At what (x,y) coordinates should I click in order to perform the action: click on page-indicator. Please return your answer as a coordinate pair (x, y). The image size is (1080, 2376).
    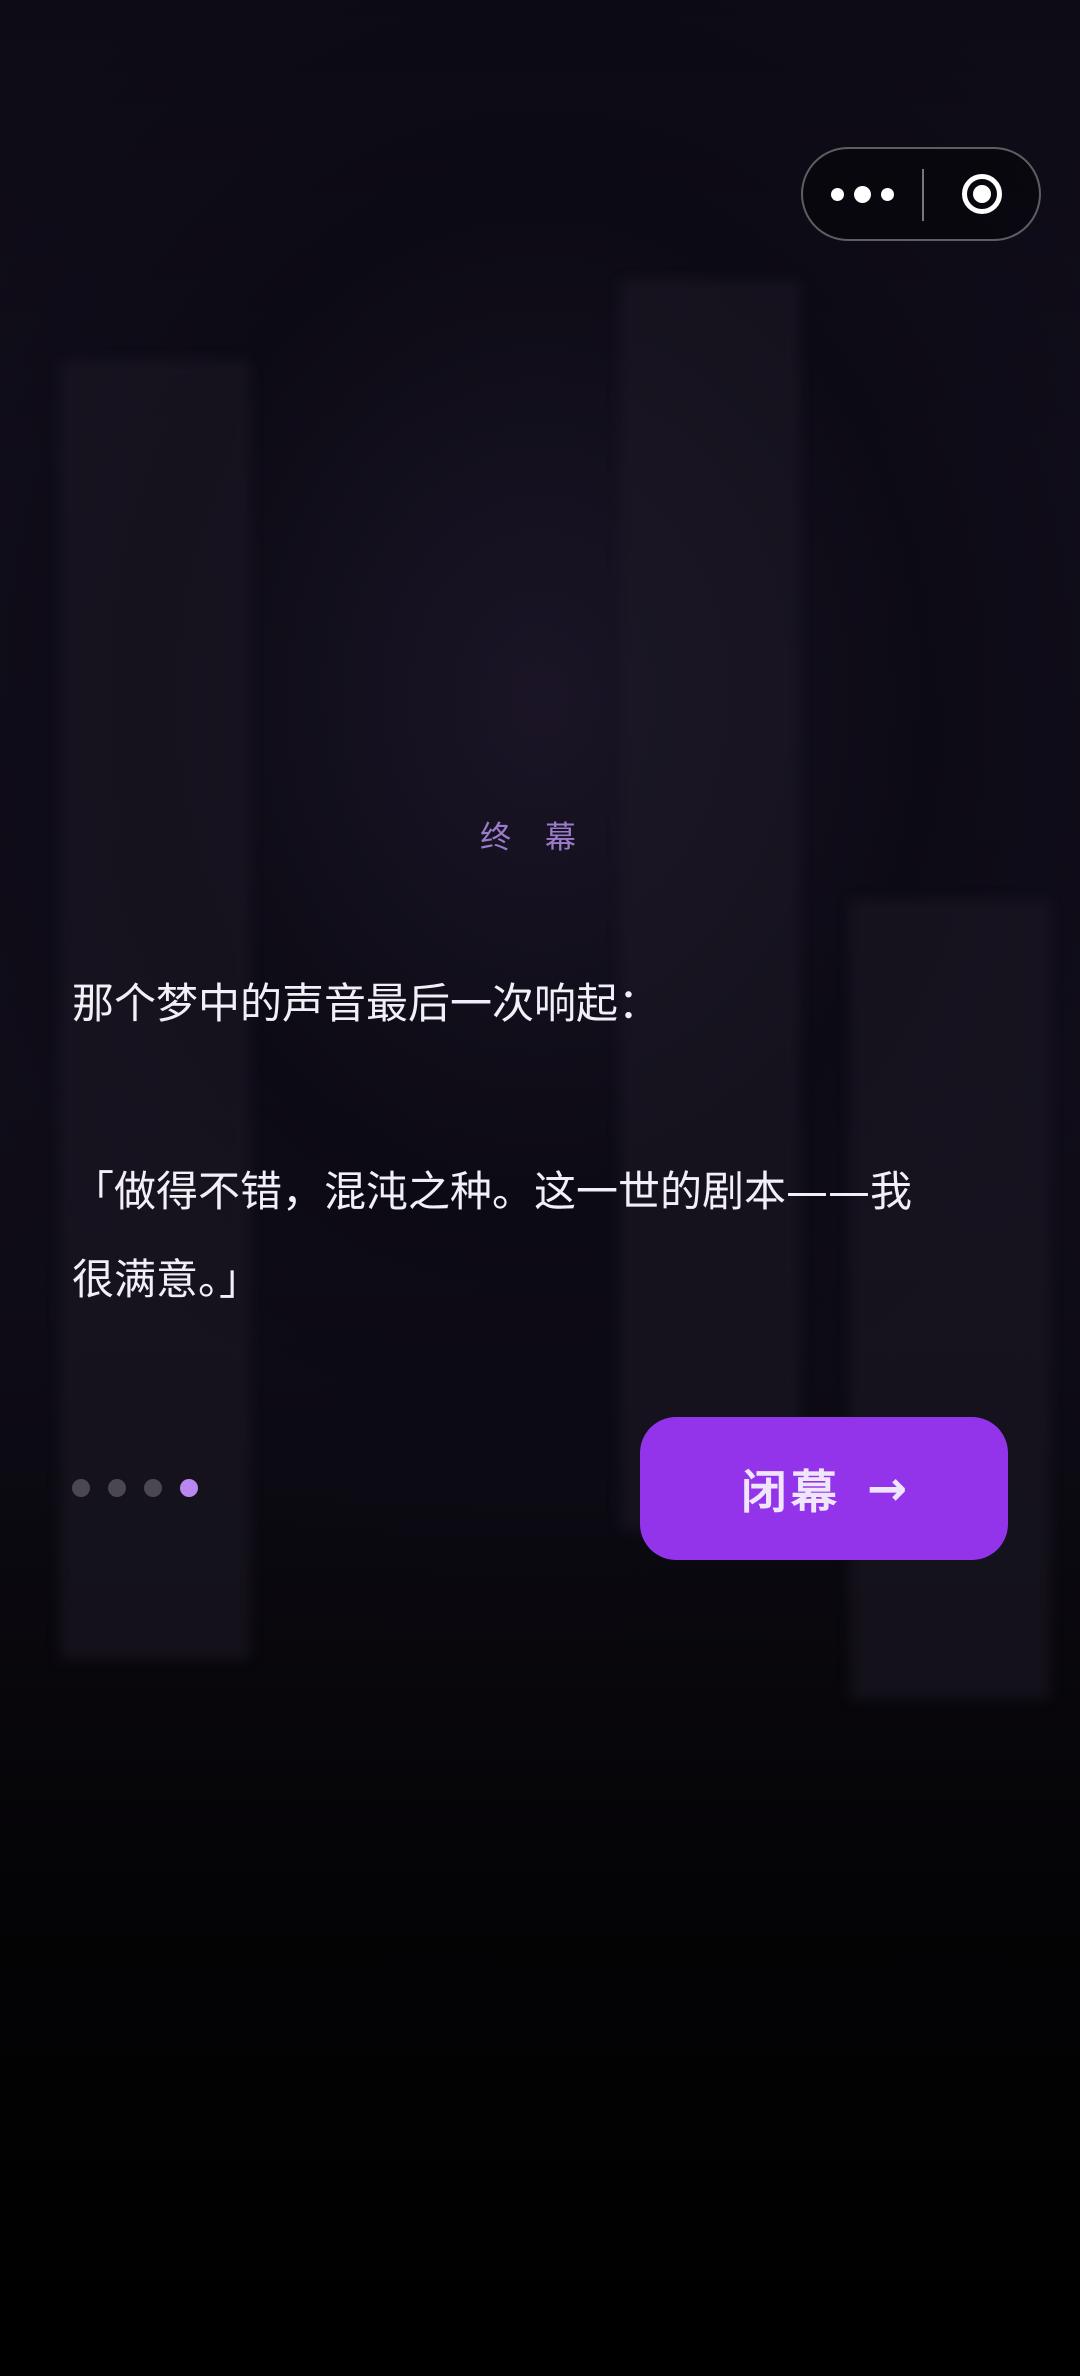
    Looking at the image, I should click on (144, 1488).